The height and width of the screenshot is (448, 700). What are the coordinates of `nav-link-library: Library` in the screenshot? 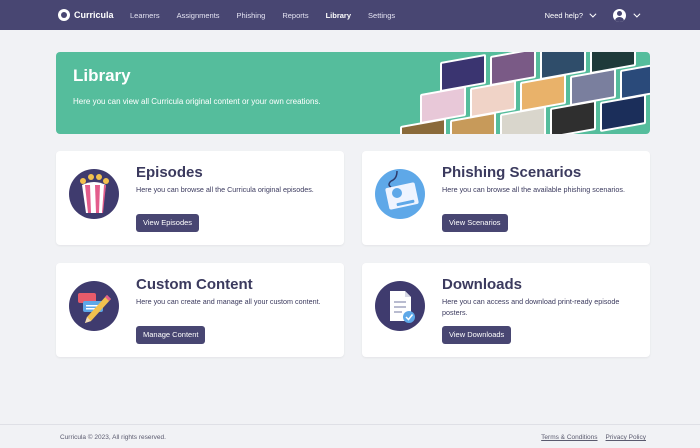 It's located at (338, 15).